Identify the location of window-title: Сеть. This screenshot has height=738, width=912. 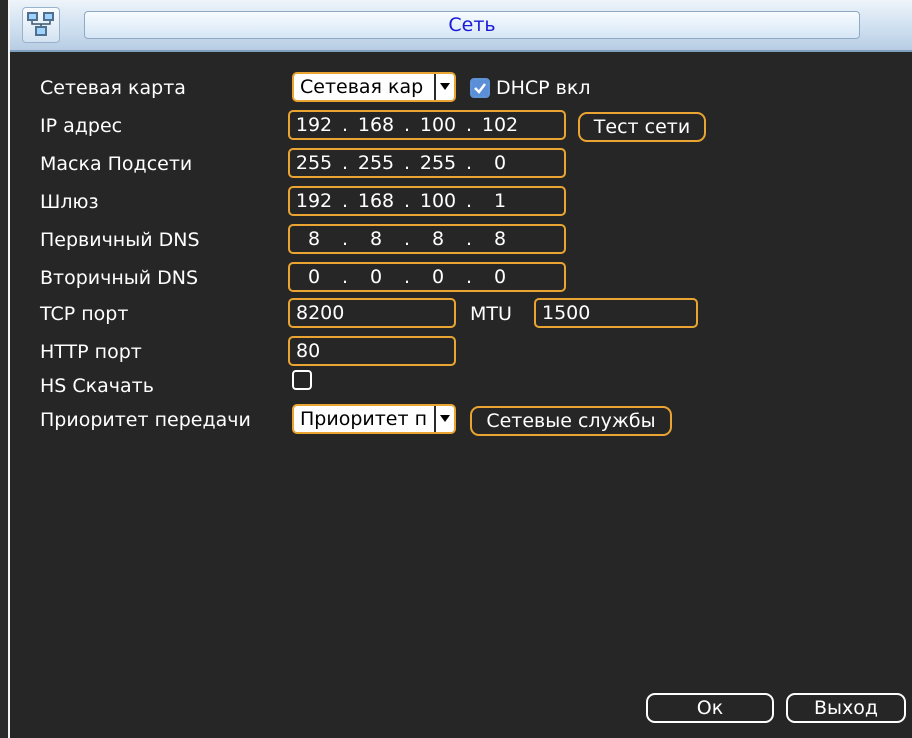
(472, 25).